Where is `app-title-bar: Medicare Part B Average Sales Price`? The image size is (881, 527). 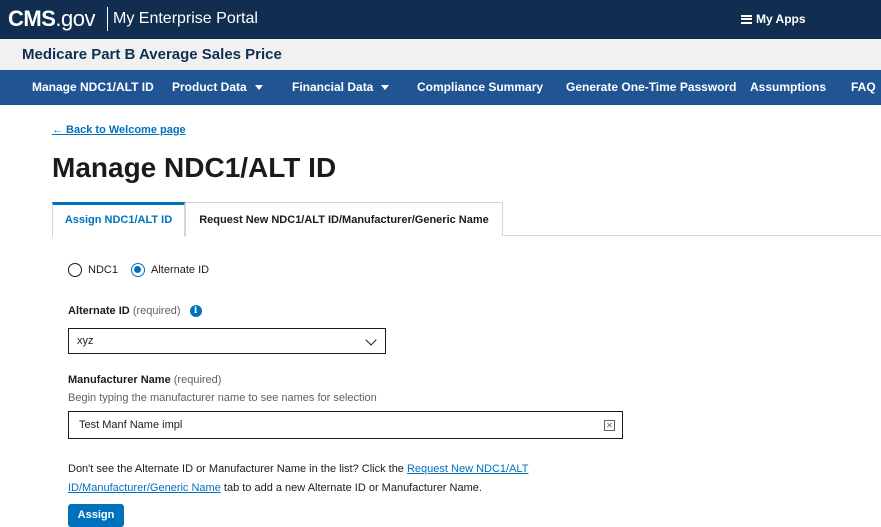 app-title-bar: Medicare Part B Average Sales Price is located at coordinates (440, 54).